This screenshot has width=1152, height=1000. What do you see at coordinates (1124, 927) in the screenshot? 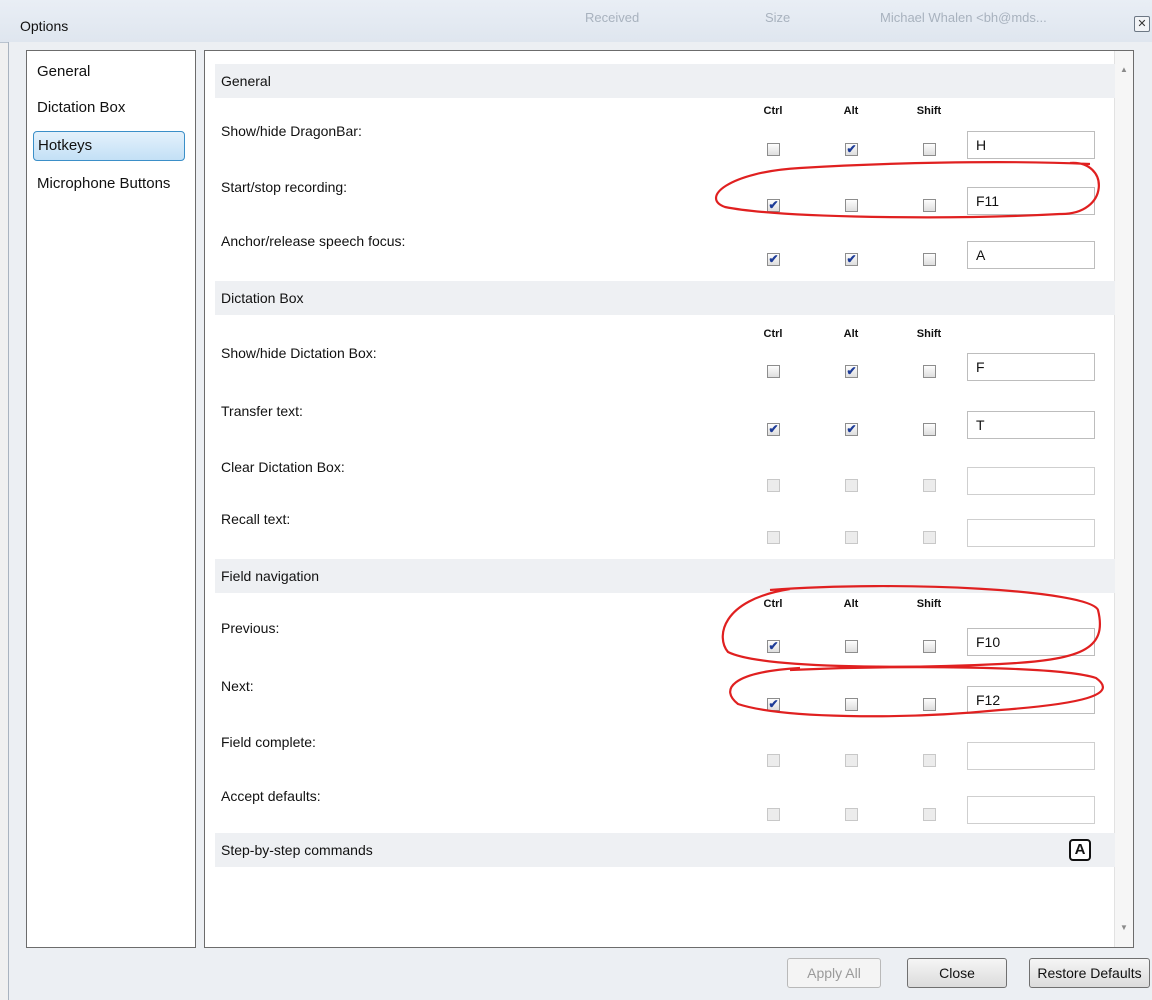
I see `scroll-down-icon: ▼` at bounding box center [1124, 927].